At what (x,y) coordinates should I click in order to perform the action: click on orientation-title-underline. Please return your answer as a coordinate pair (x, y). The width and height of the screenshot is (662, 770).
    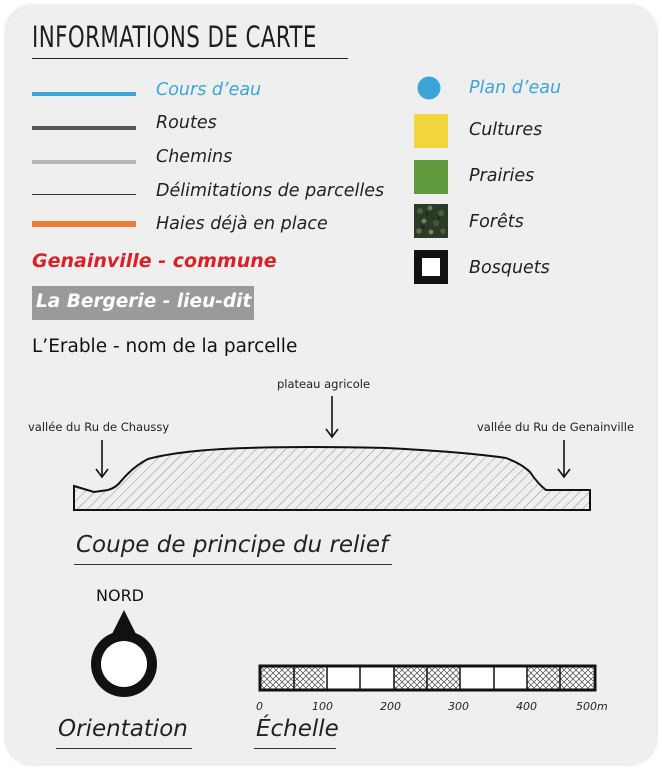
    Looking at the image, I should click on (124, 748).